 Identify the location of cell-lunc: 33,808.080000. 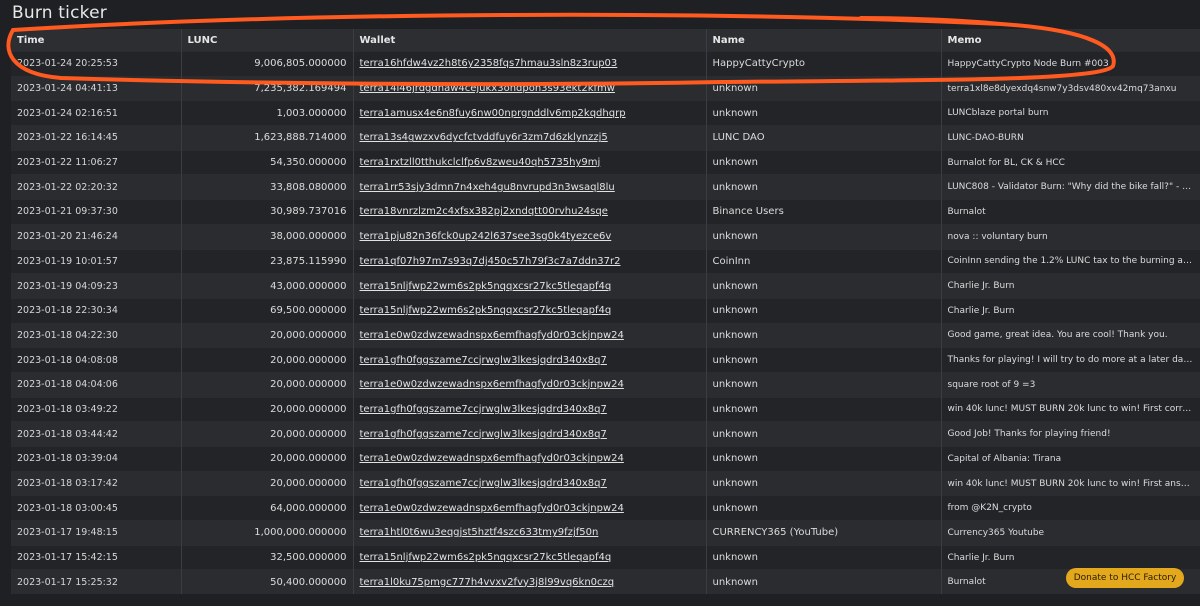
(267, 187).